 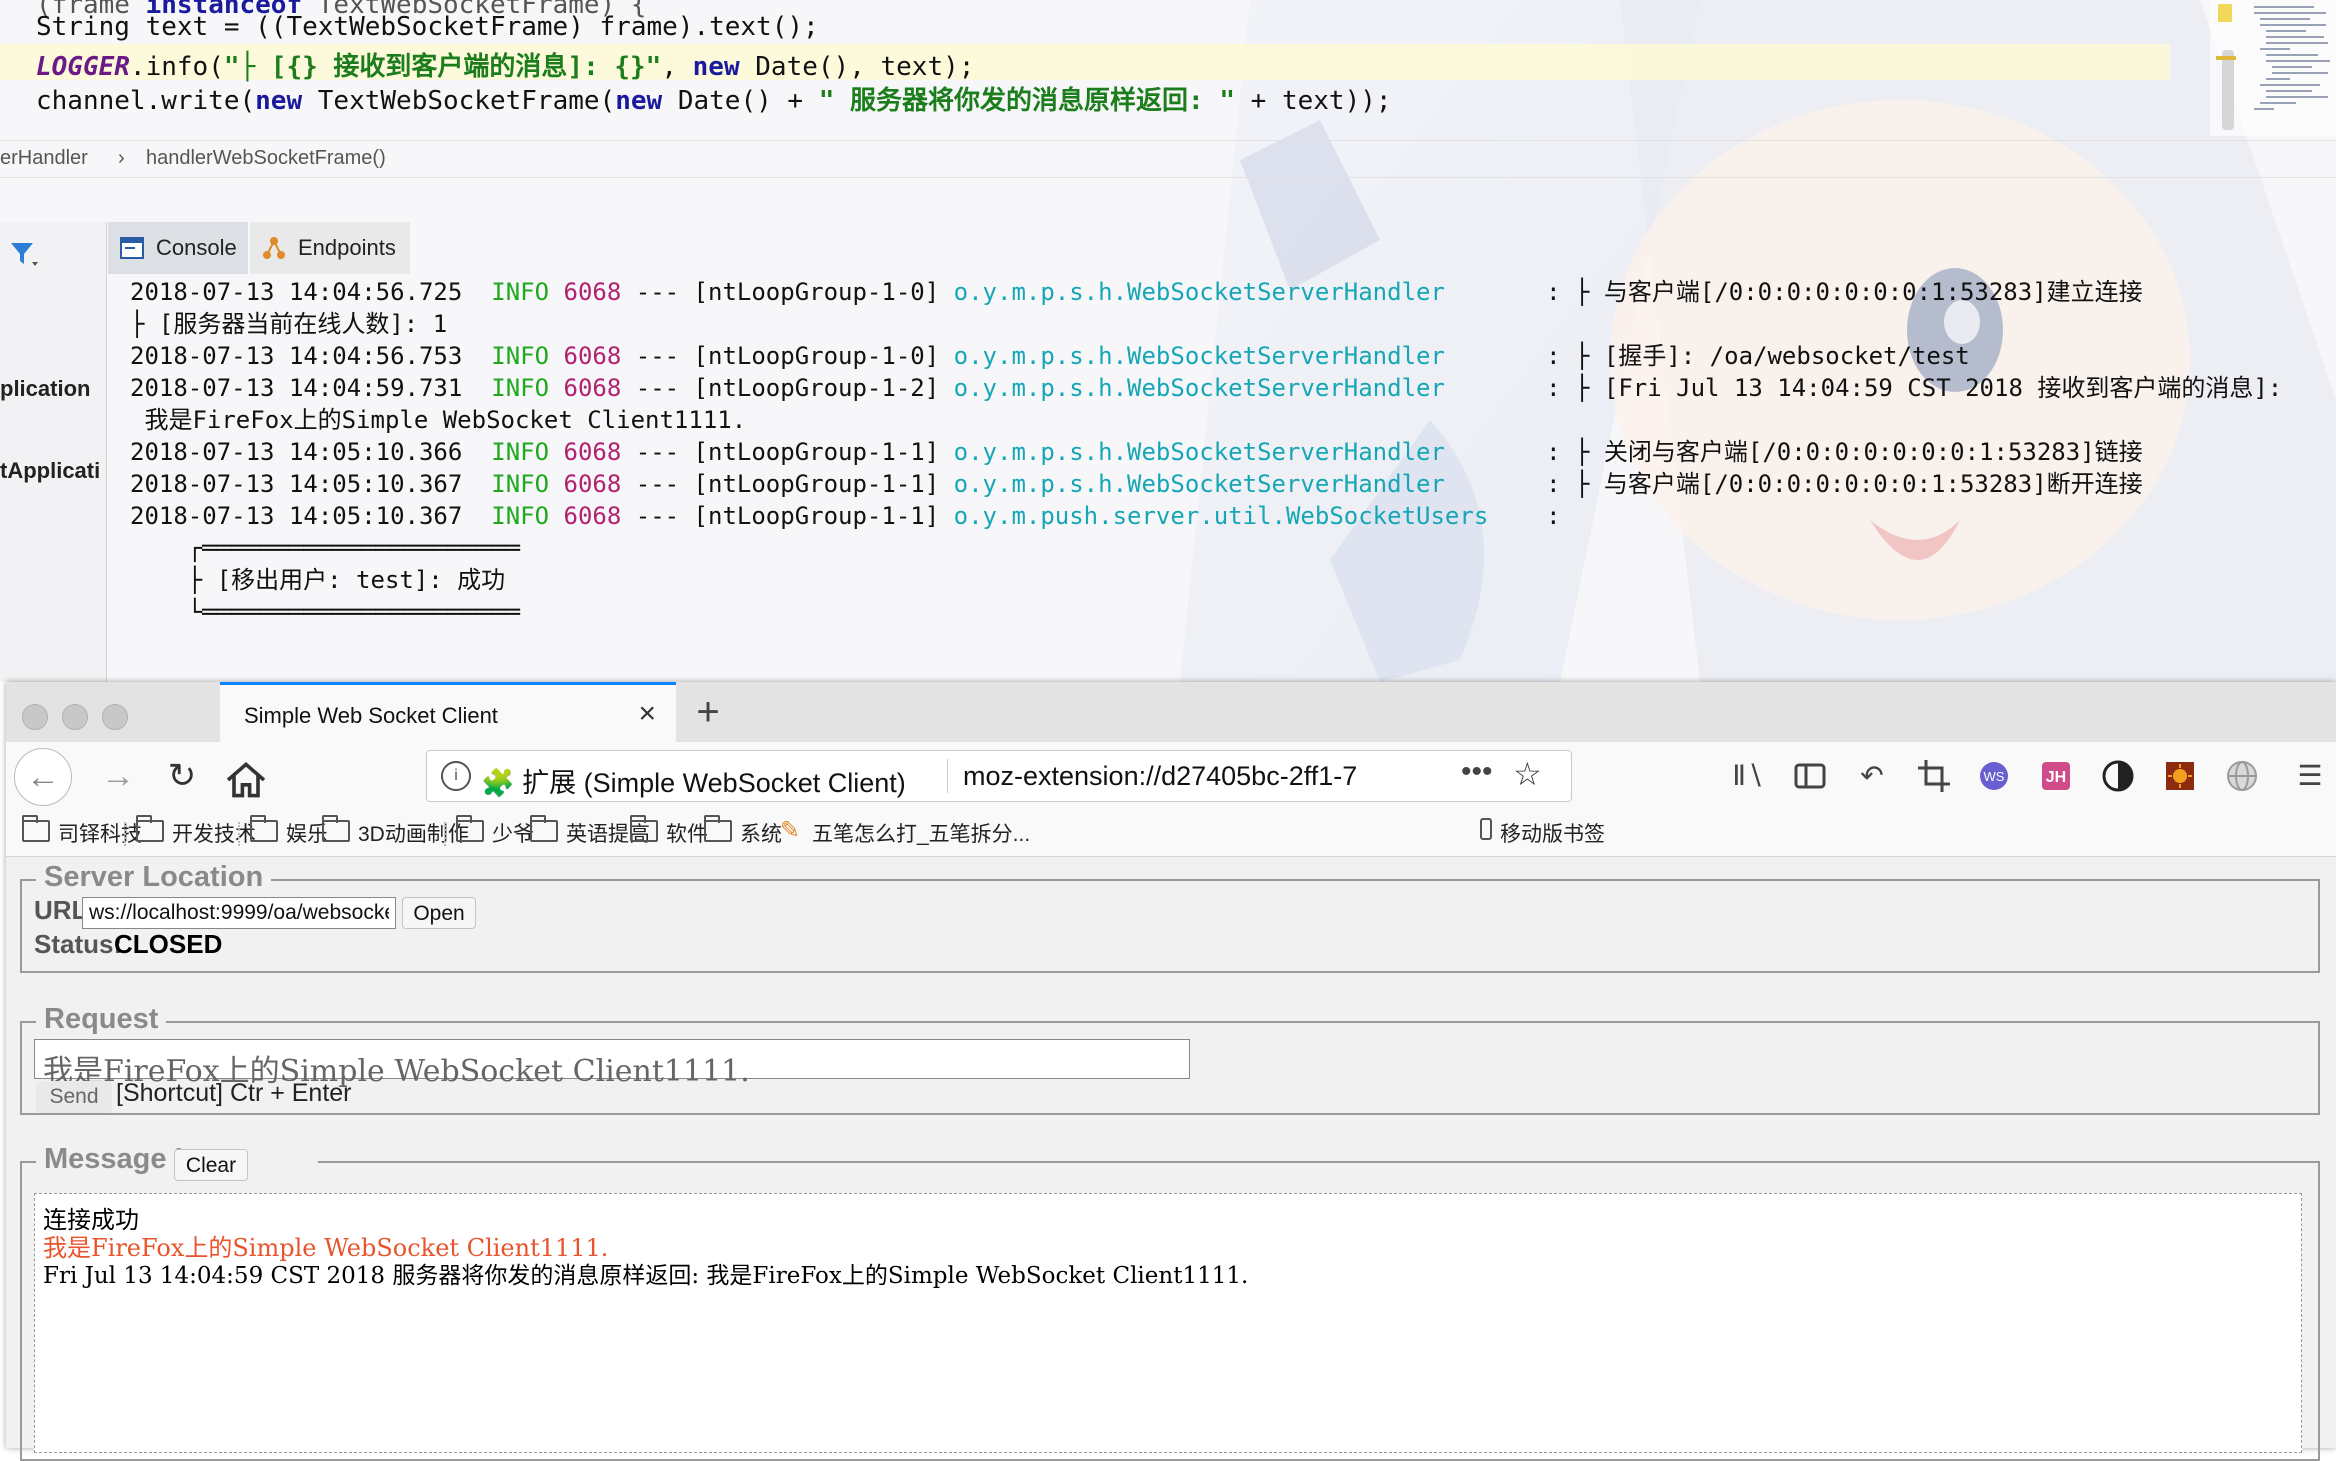 I want to click on privacy-icon, so click(x=2118, y=776).